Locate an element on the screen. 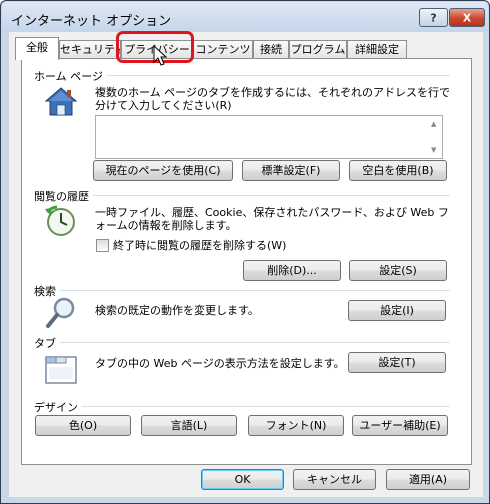  tabbed-window-icon is located at coordinates (61, 369).